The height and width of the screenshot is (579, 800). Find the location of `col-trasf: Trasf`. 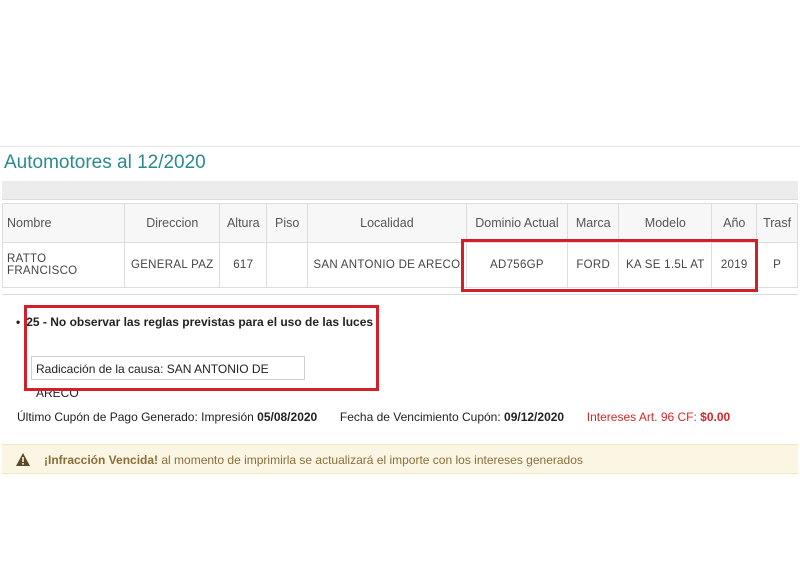

col-trasf: Trasf is located at coordinates (777, 223).